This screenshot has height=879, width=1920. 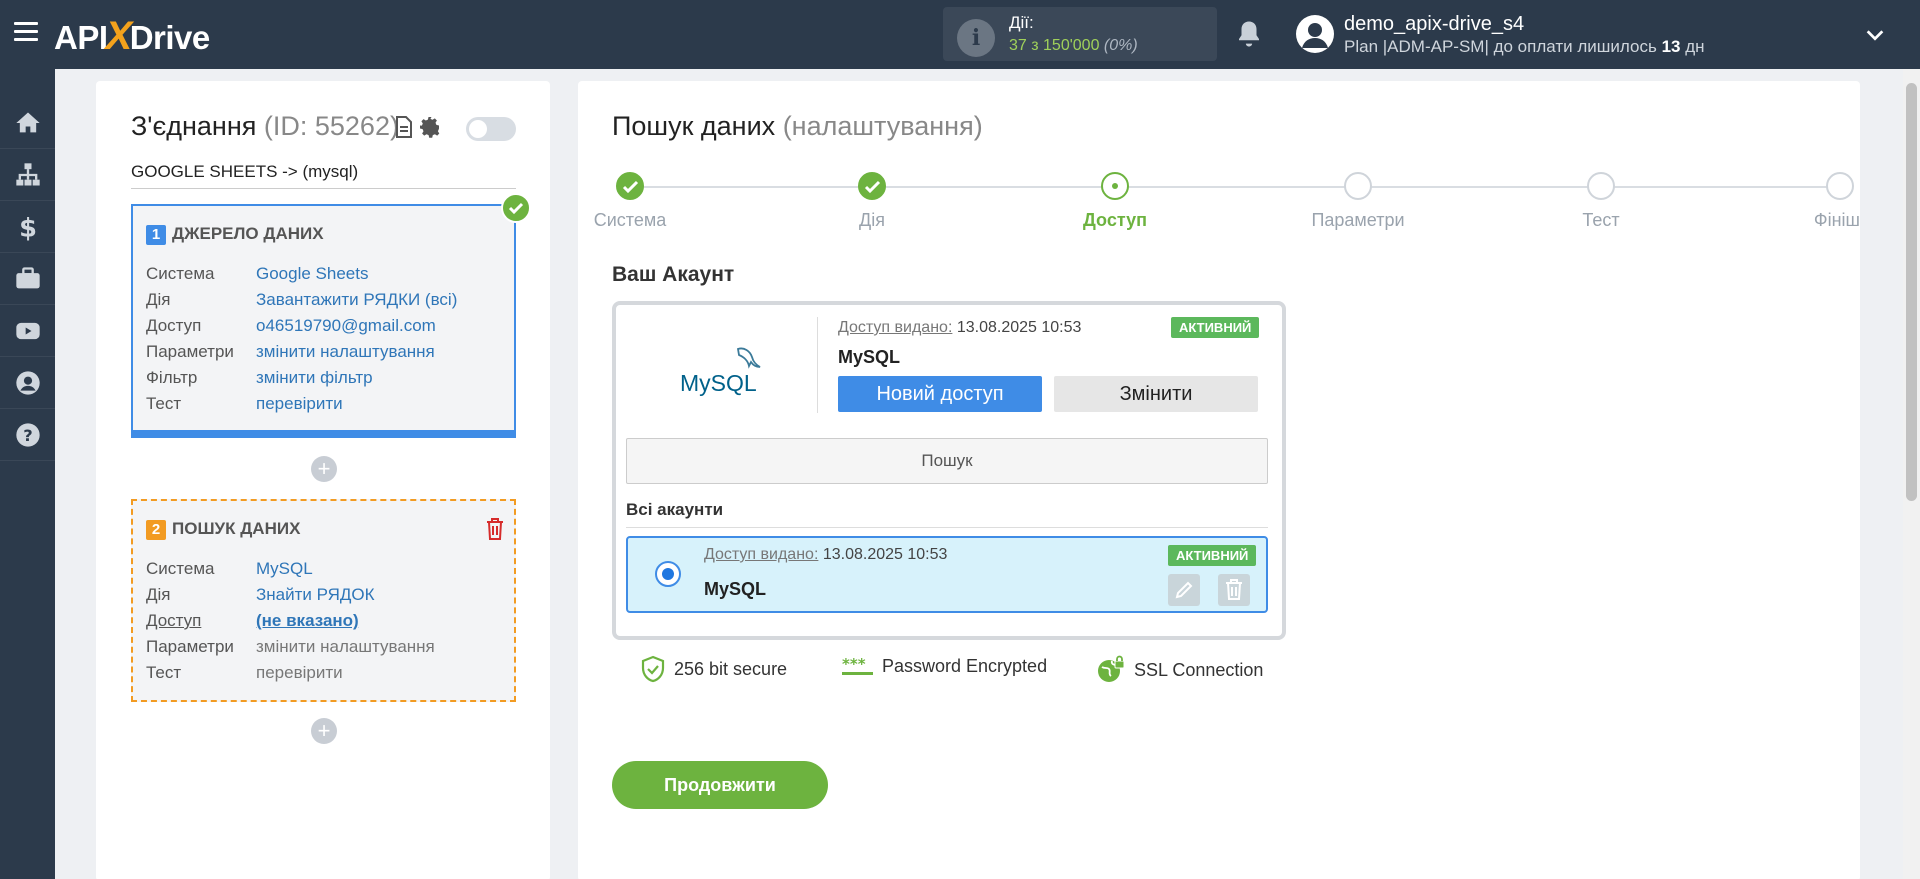 I want to click on sidebar-item-video, so click(x=27, y=331).